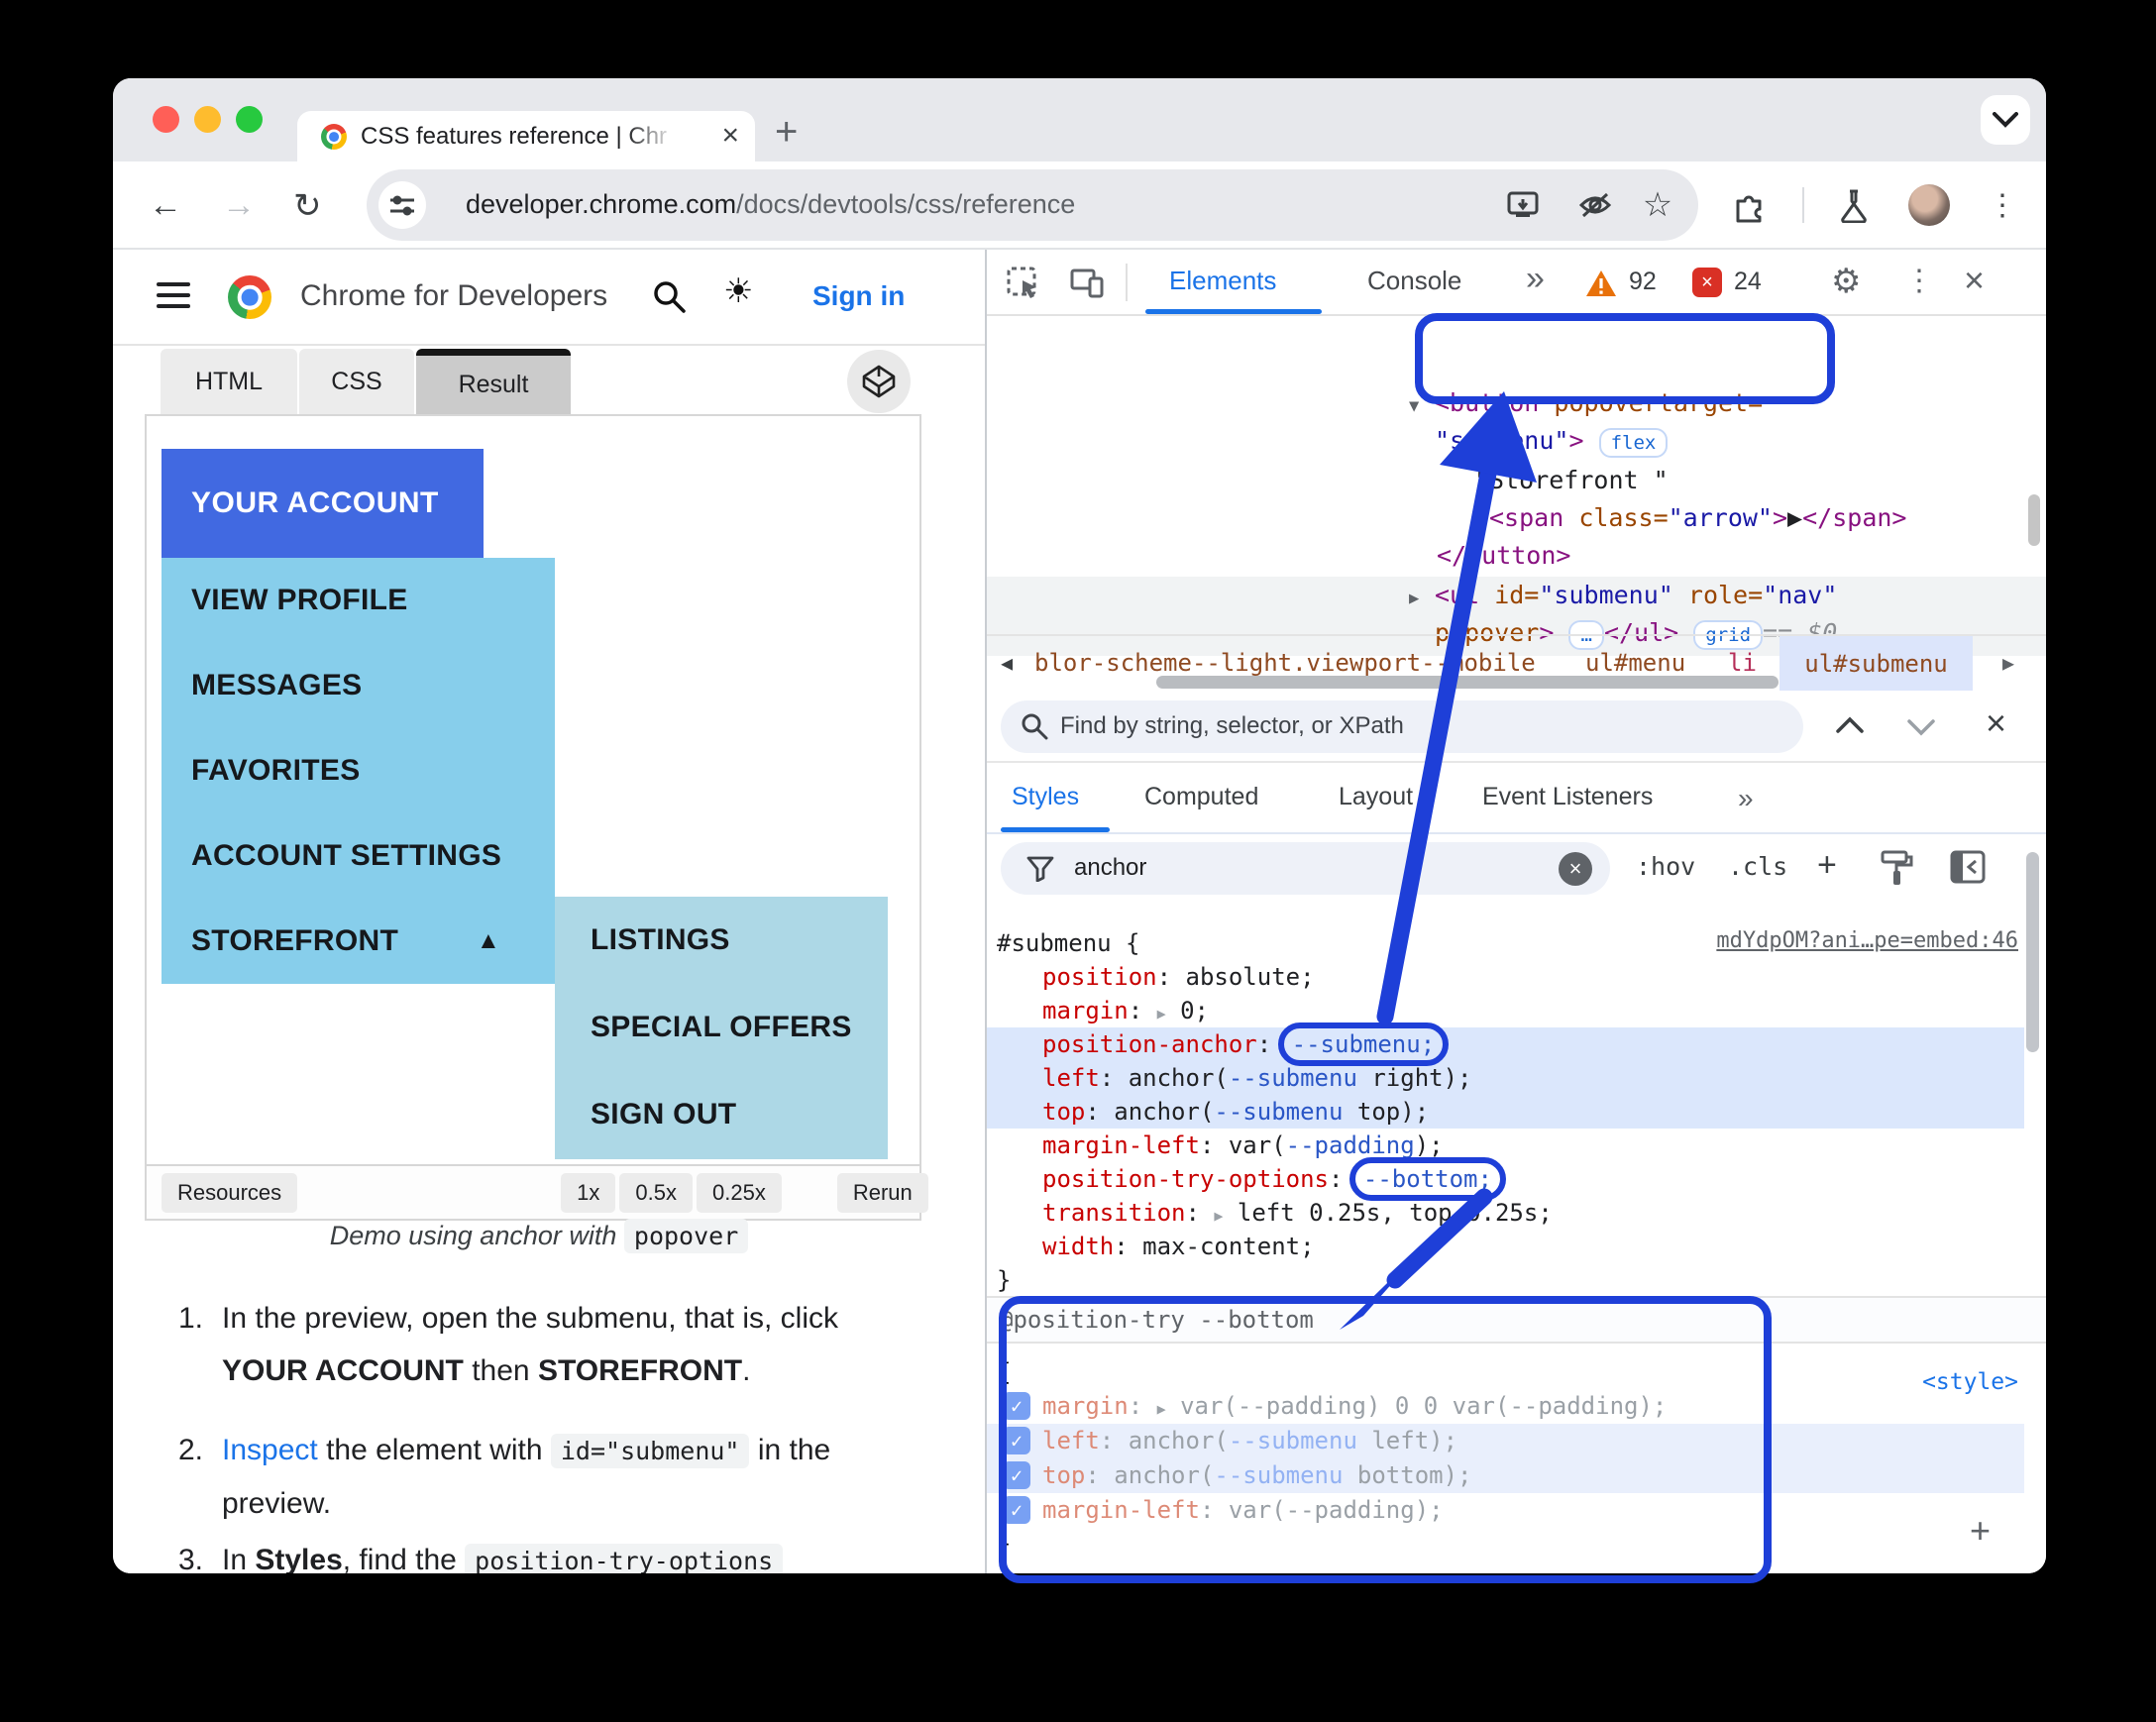  What do you see at coordinates (1876, 663) in the screenshot?
I see `breadcrumb-ul-submenu-selected: ul#submenu` at bounding box center [1876, 663].